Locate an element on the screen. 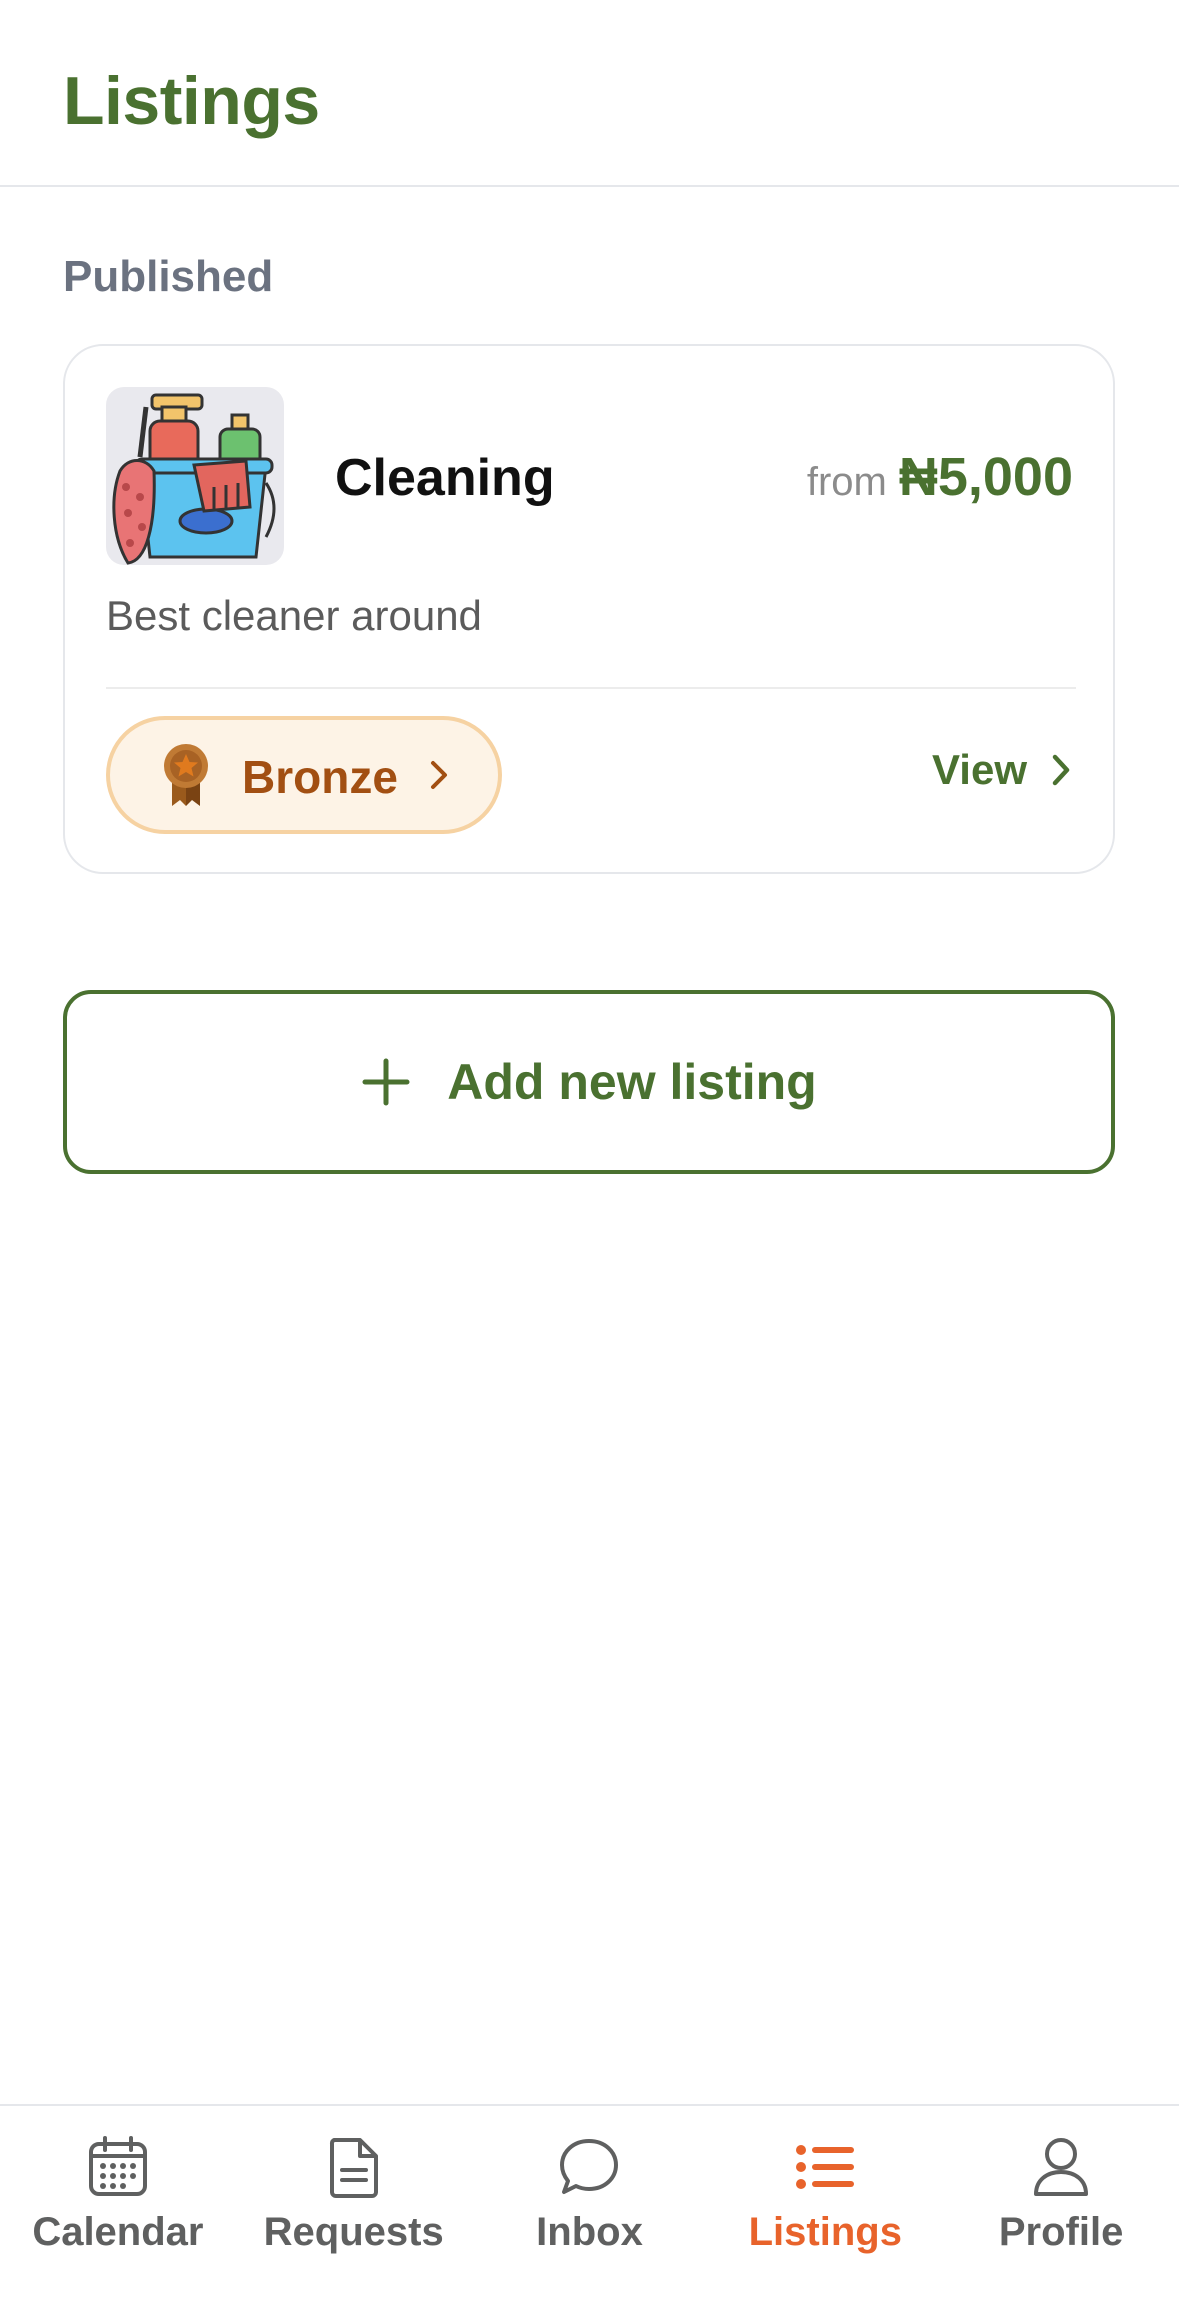 The width and height of the screenshot is (1179, 2310). header: Listings is located at coordinates (589, 93).